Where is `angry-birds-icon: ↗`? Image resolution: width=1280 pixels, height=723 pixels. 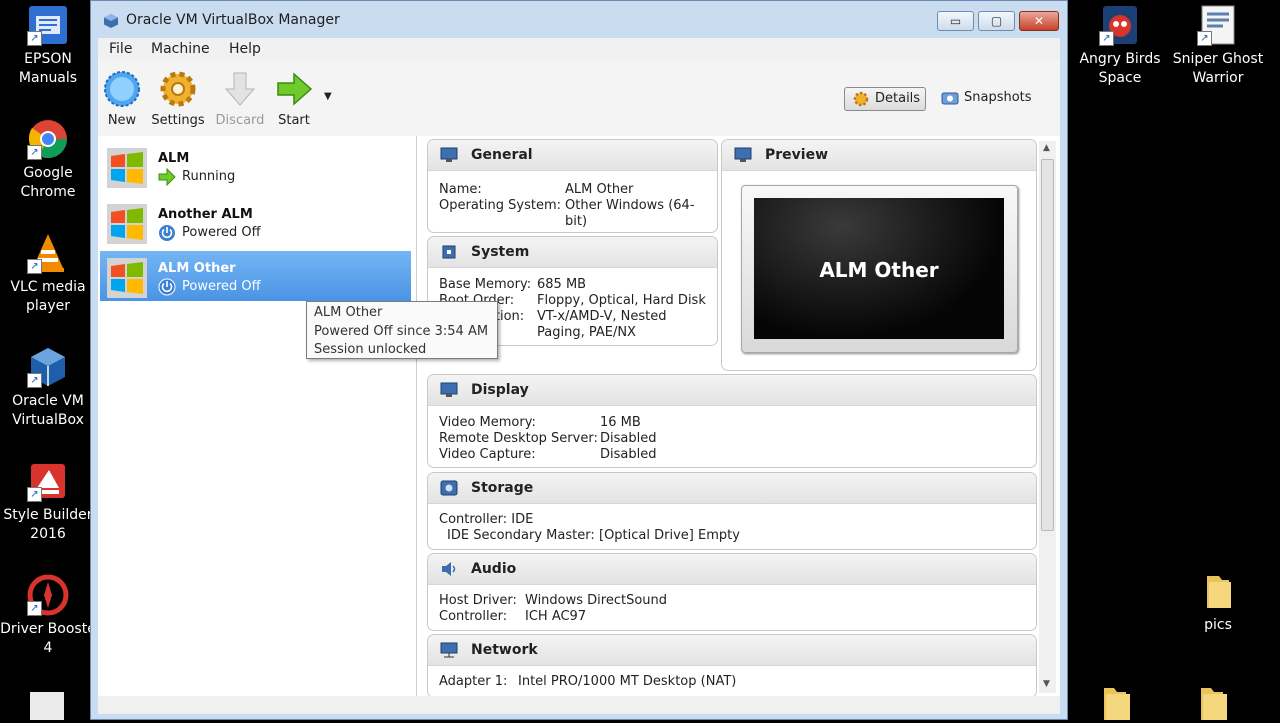
angry-birds-icon: ↗ is located at coordinates (1120, 25).